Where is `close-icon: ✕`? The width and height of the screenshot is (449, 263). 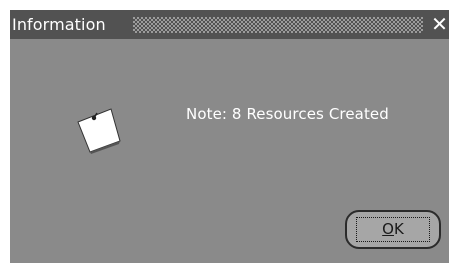
close-icon: ✕ is located at coordinates (439, 24).